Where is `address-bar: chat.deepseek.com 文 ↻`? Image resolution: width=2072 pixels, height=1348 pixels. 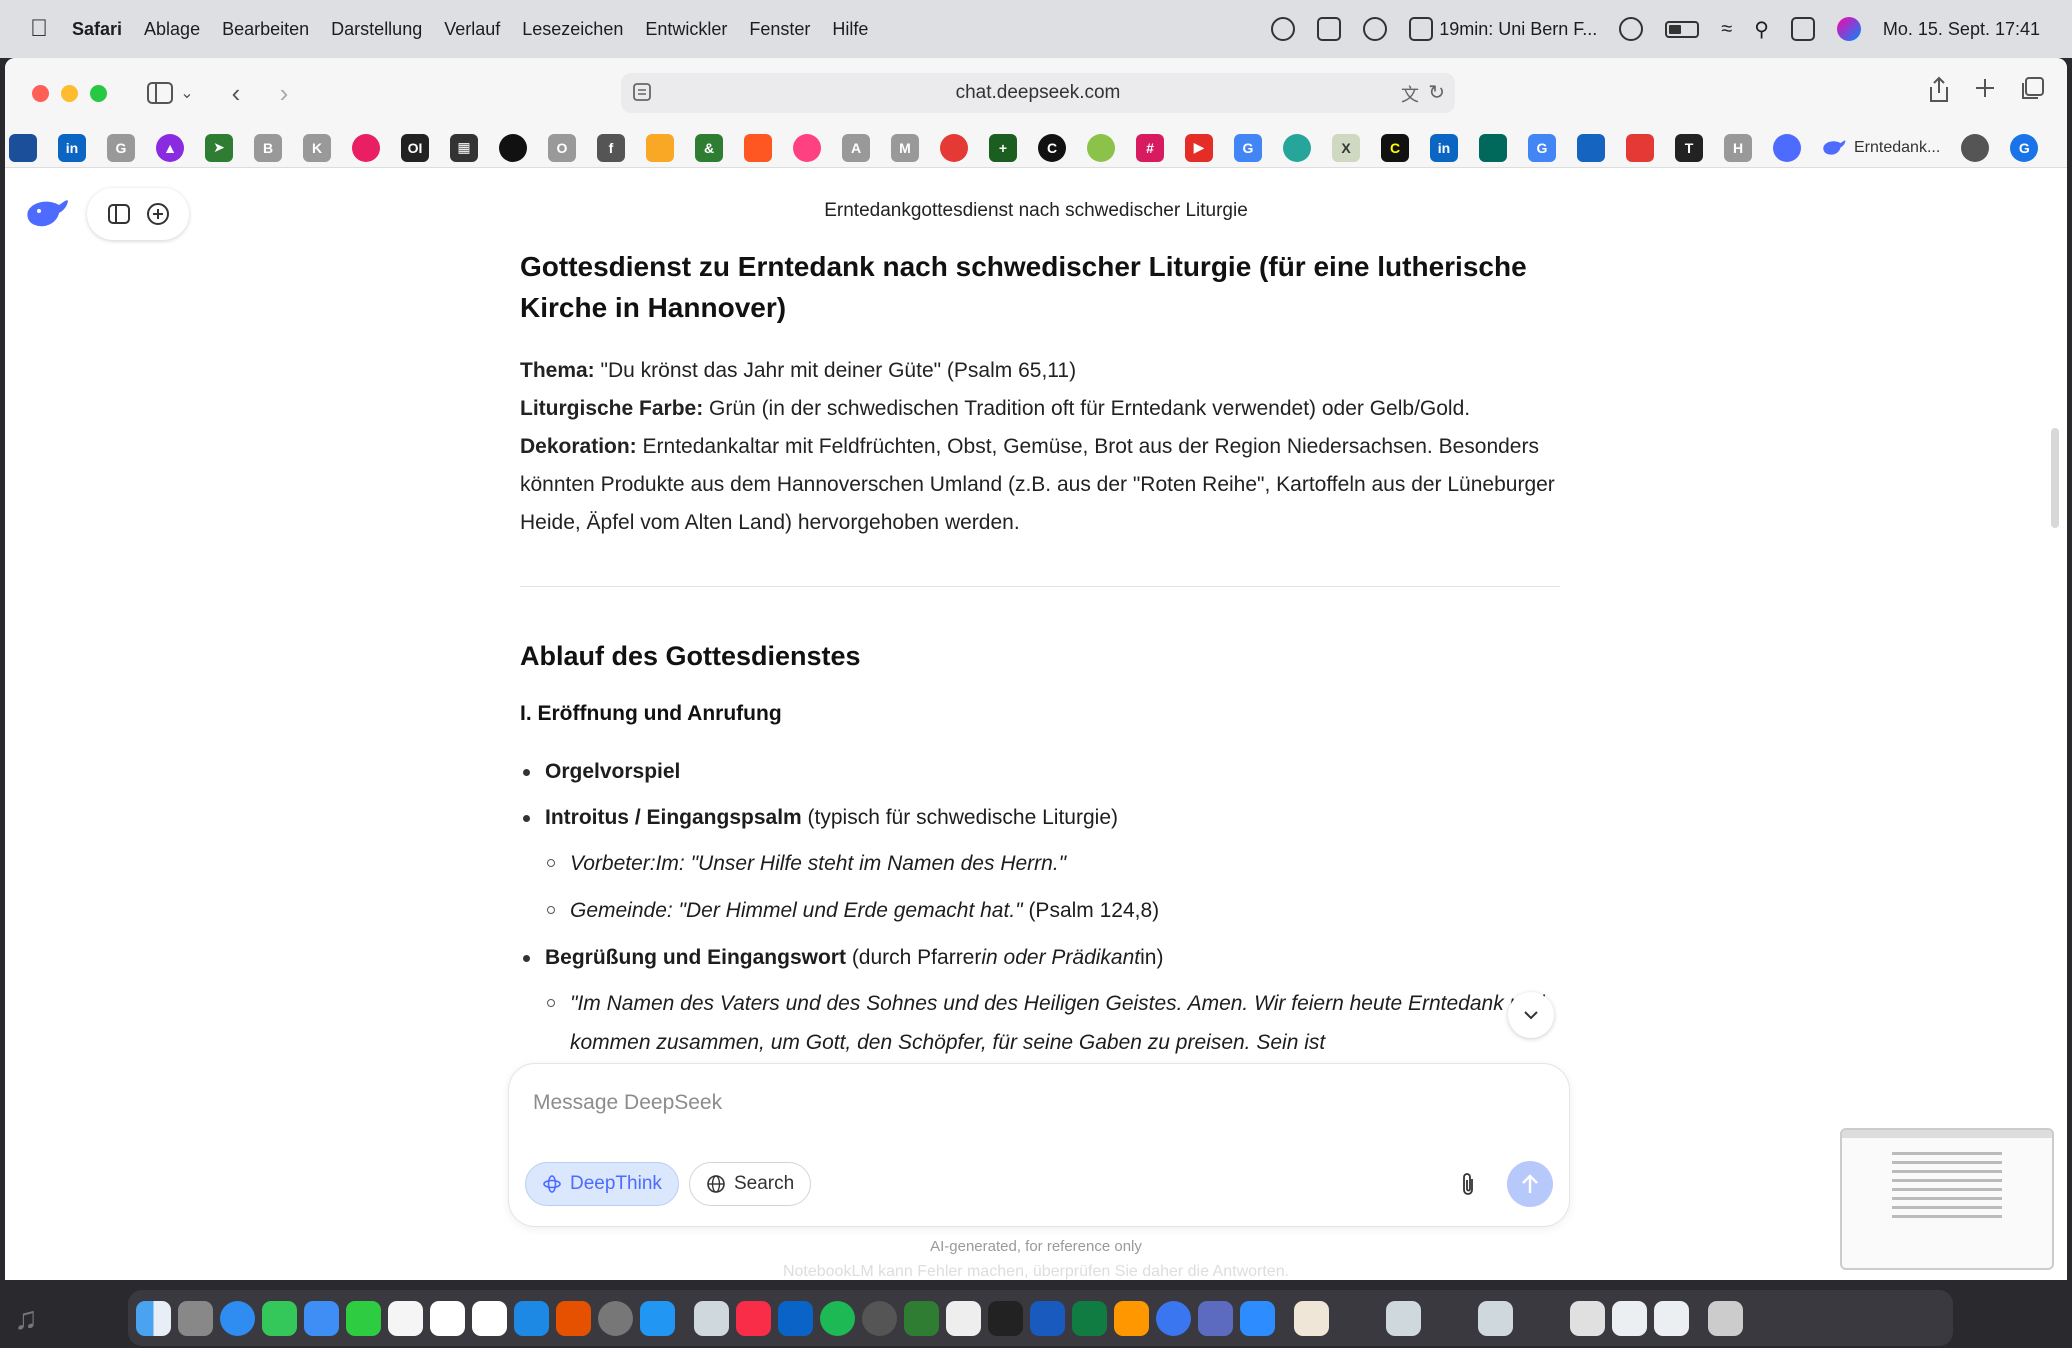 address-bar: chat.deepseek.com 文 ↻ is located at coordinates (1038, 93).